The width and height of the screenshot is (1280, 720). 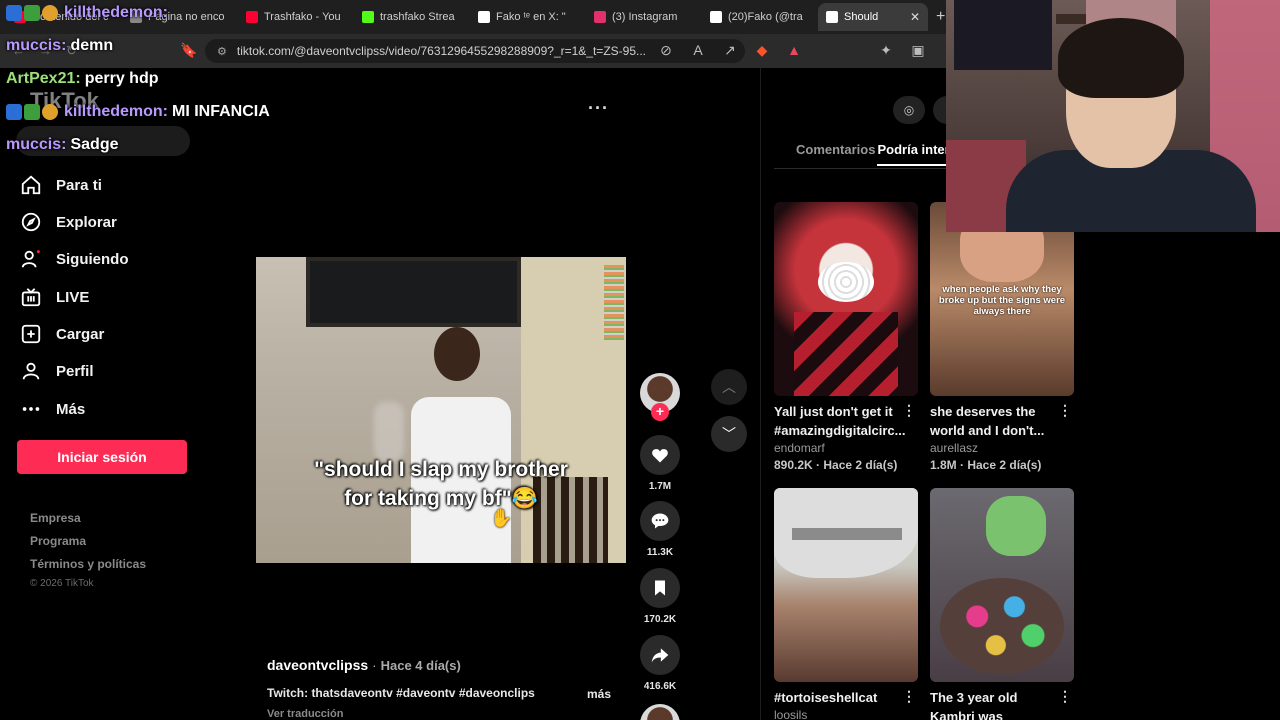 I want to click on translate-link: Ver traducción, so click(x=305, y=714).